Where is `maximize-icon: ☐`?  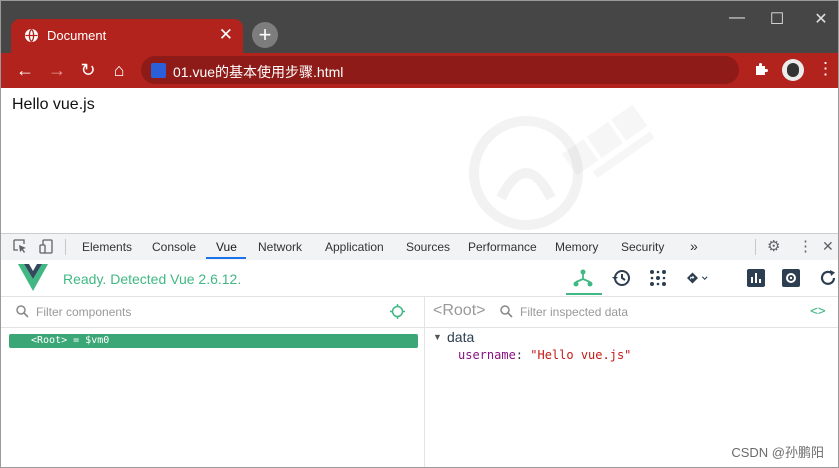
maximize-icon: ☐ is located at coordinates (777, 19).